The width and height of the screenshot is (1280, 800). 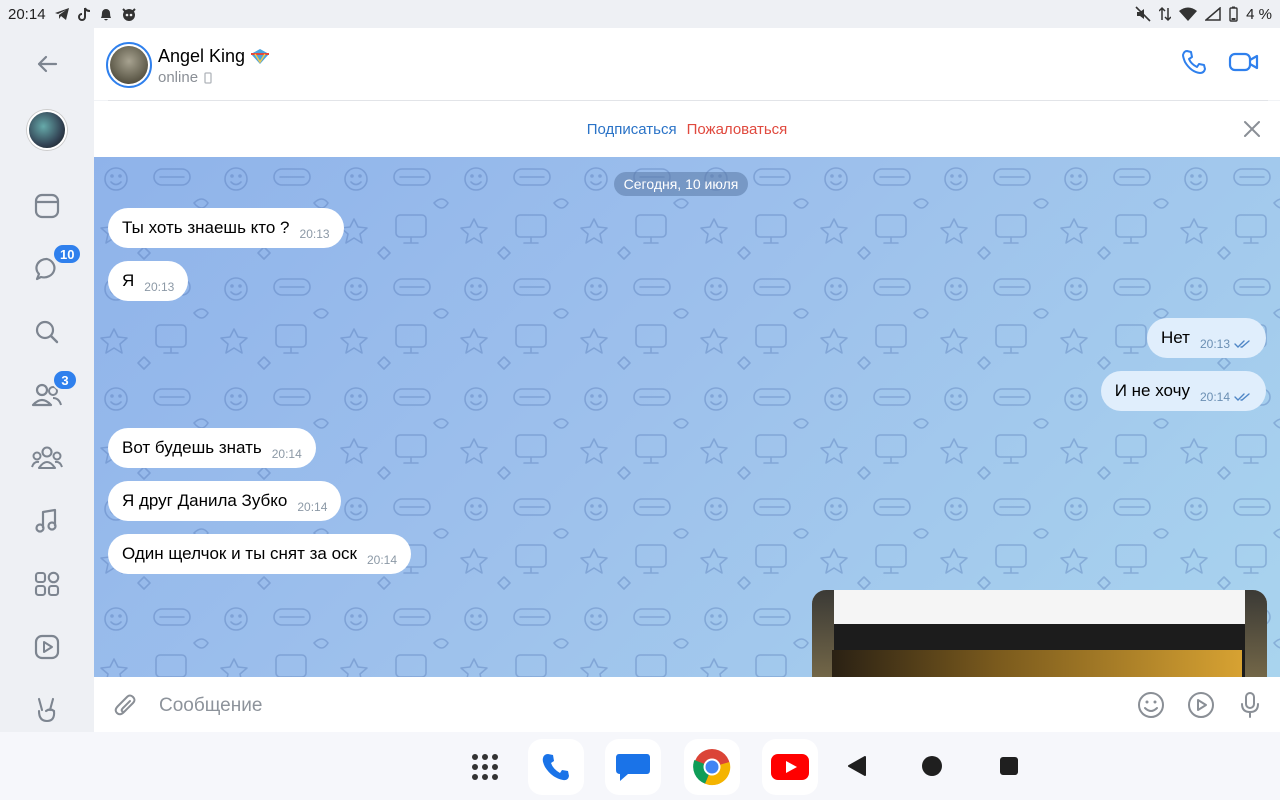 I want to click on message-bubble-incoming: Я друг Данила Зубко 20:14, so click(x=225, y=501).